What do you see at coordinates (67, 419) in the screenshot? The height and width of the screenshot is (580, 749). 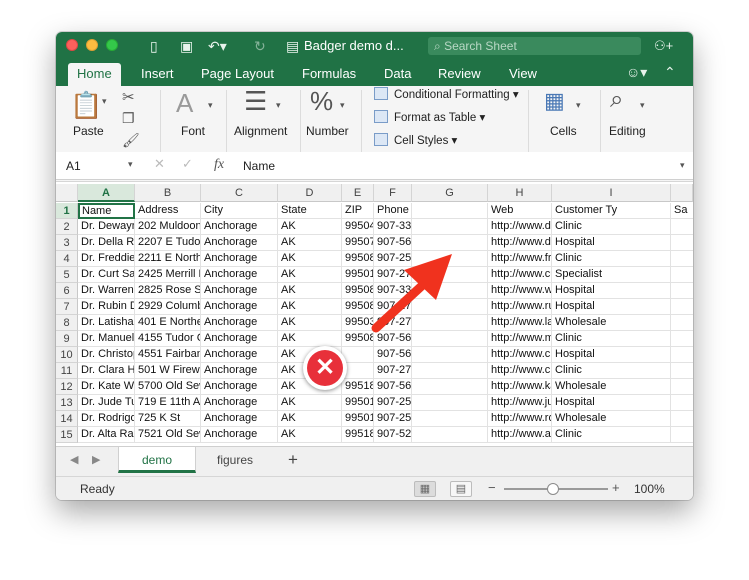 I see `row-header: 14` at bounding box center [67, 419].